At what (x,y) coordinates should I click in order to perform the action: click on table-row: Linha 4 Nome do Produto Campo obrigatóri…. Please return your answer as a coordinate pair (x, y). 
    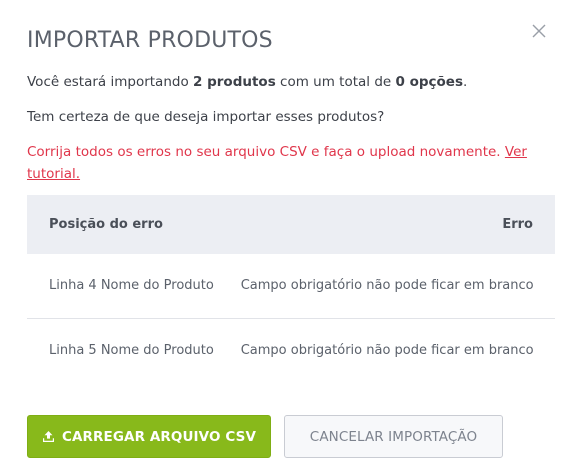
    Looking at the image, I should click on (291, 286).